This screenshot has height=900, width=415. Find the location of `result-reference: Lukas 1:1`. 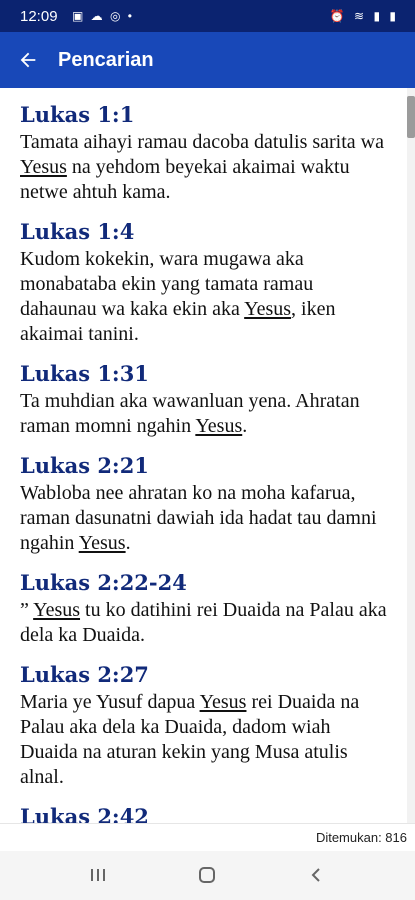

result-reference: Lukas 1:1 is located at coordinates (77, 114).